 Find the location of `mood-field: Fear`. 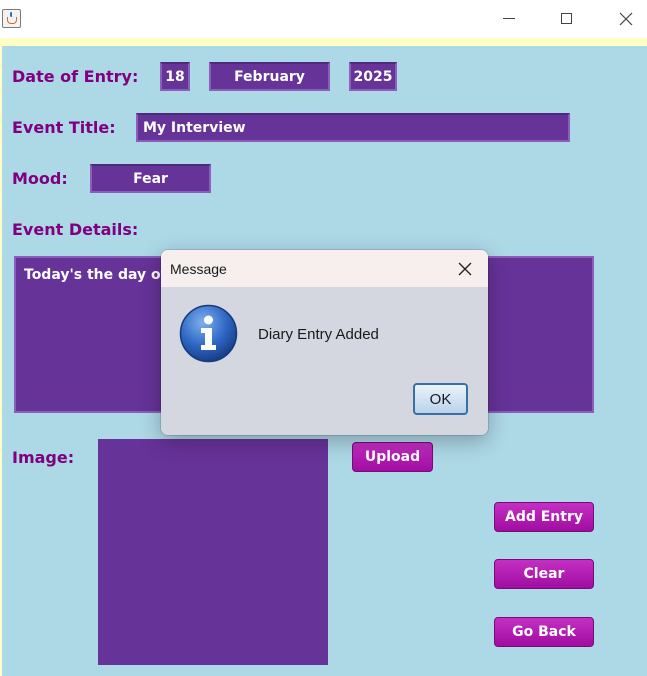

mood-field: Fear is located at coordinates (150, 178).